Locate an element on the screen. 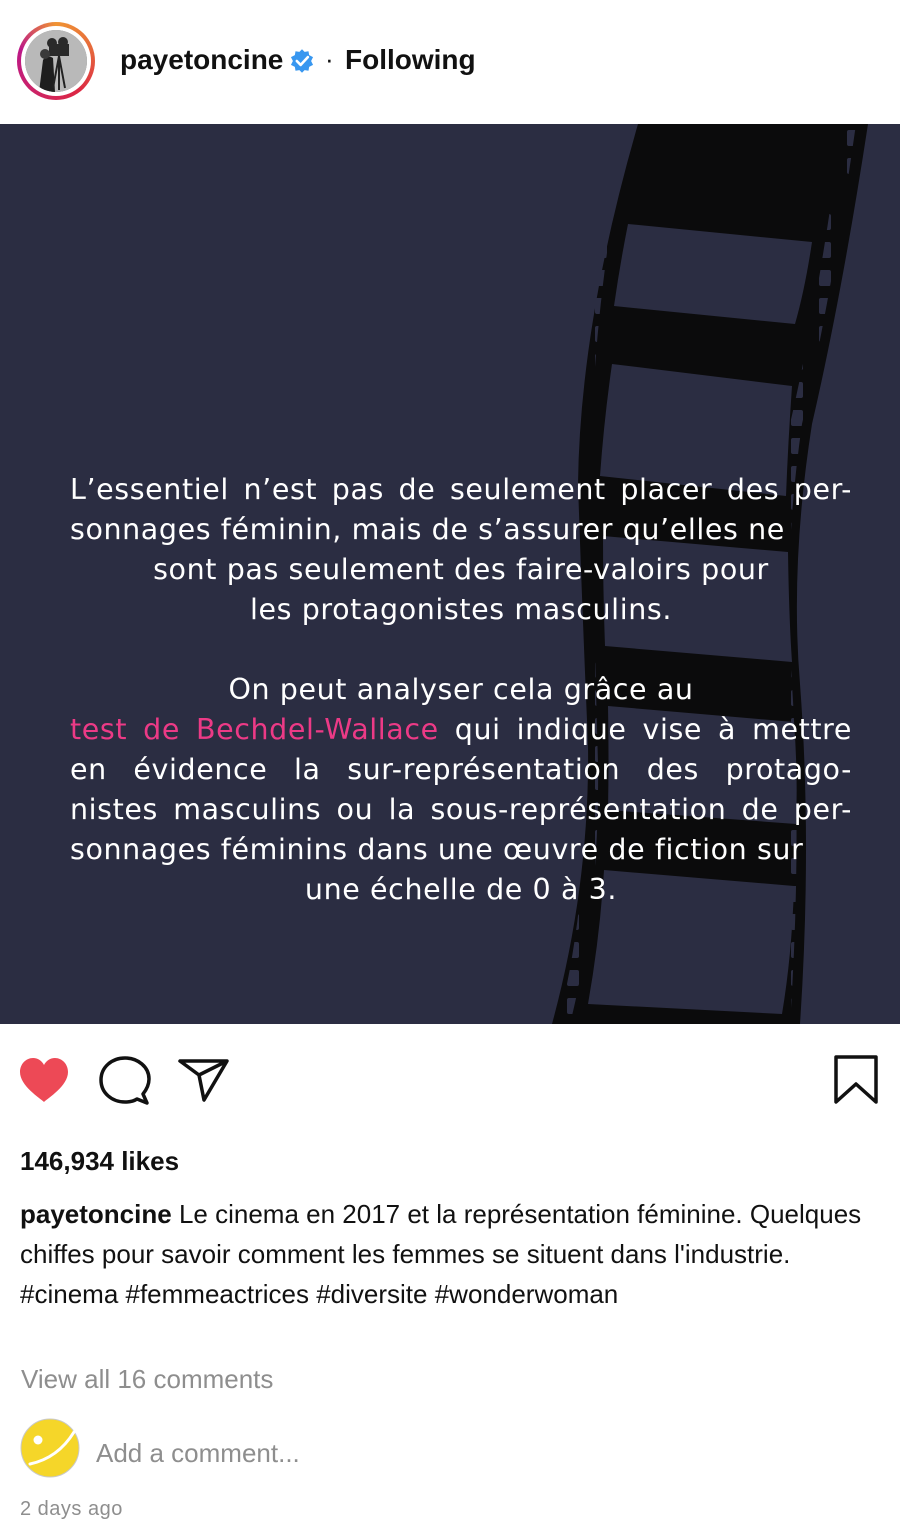 The image size is (900, 1538). heart-icon is located at coordinates (44, 1080).